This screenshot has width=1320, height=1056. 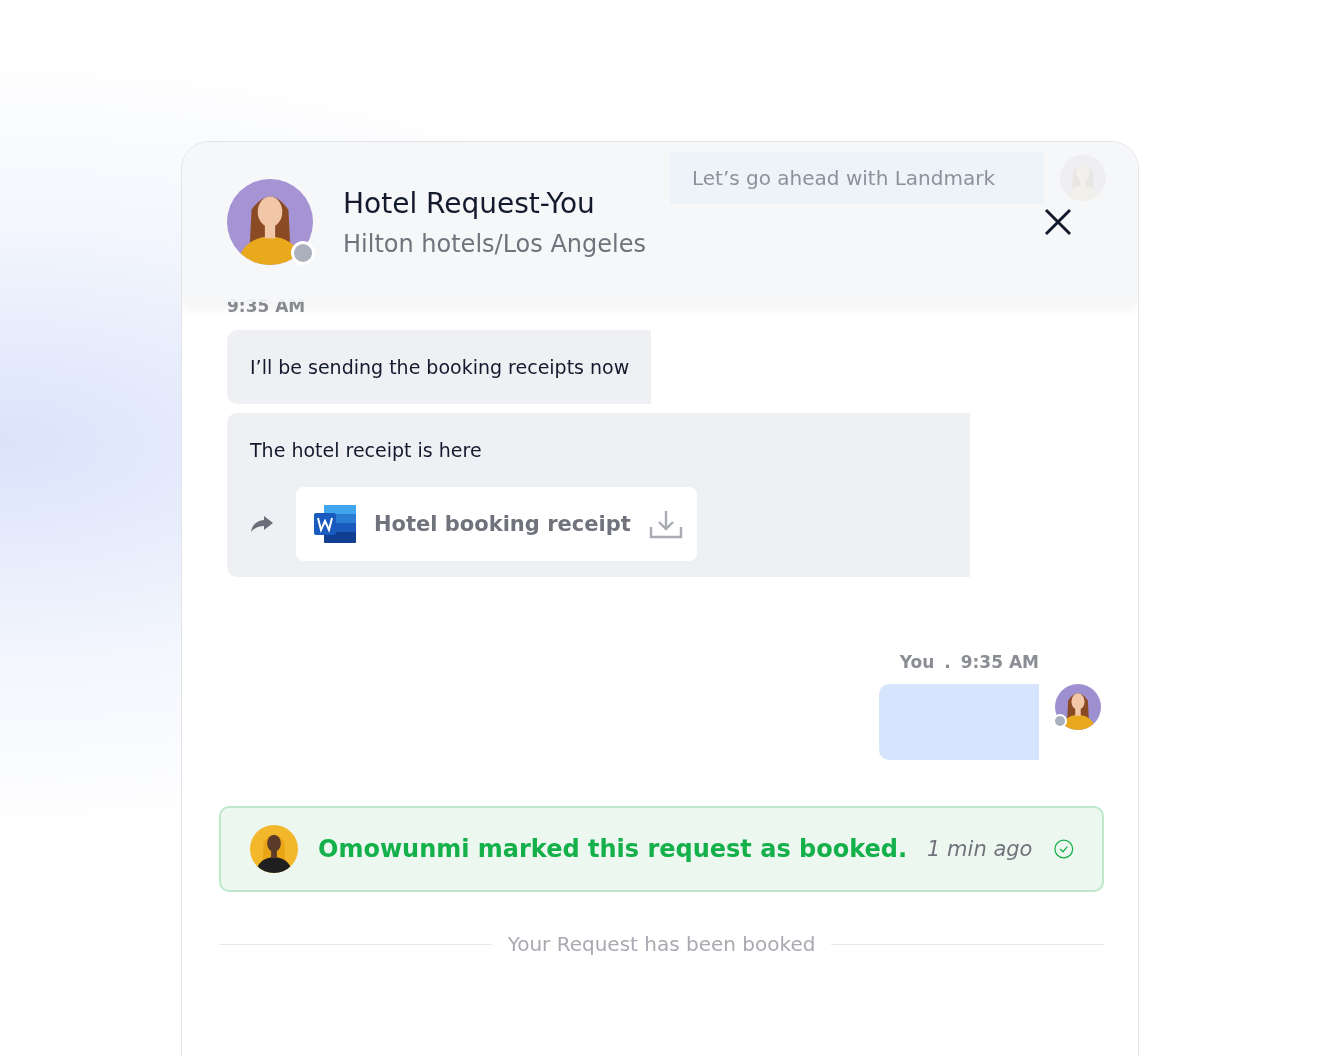 I want to click on booked-label: Your Request has been booked, so click(x=661, y=944).